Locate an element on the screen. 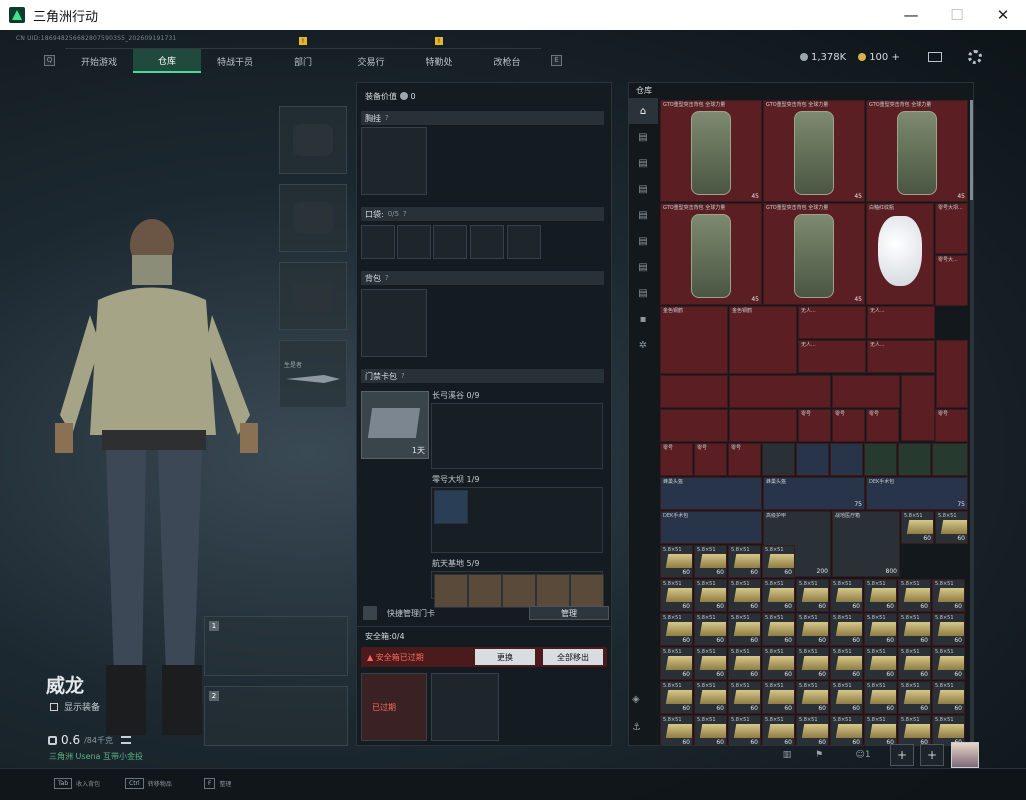 This screenshot has height=800, width=1026. minimize-button: — is located at coordinates (911, 15).